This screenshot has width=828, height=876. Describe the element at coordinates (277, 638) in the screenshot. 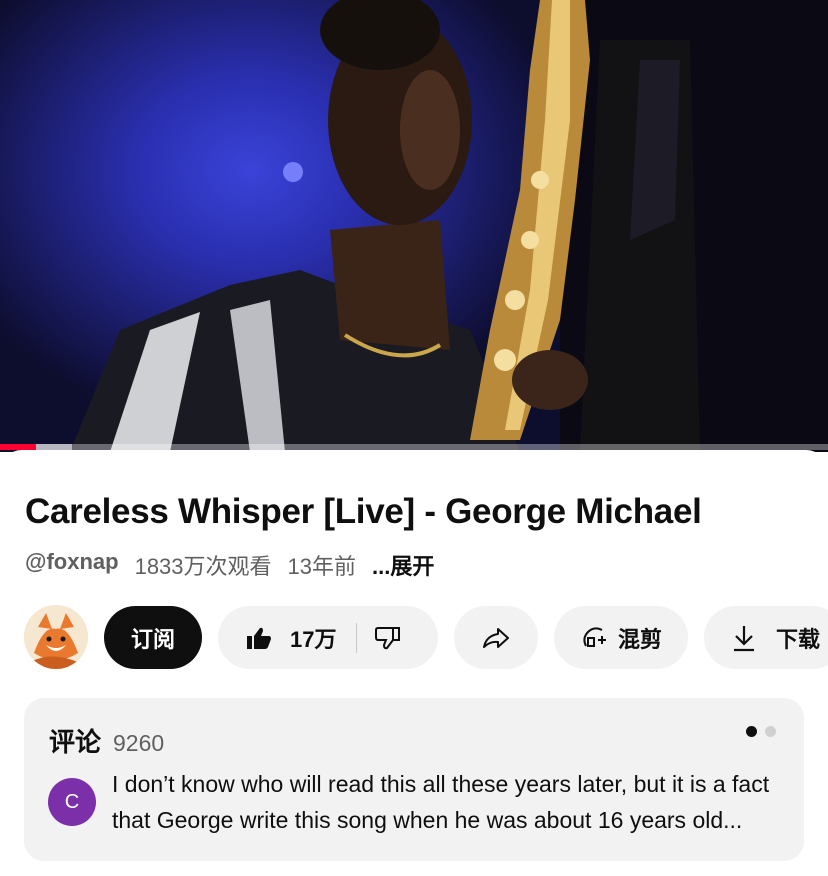

I see `like-button: 17万` at that location.